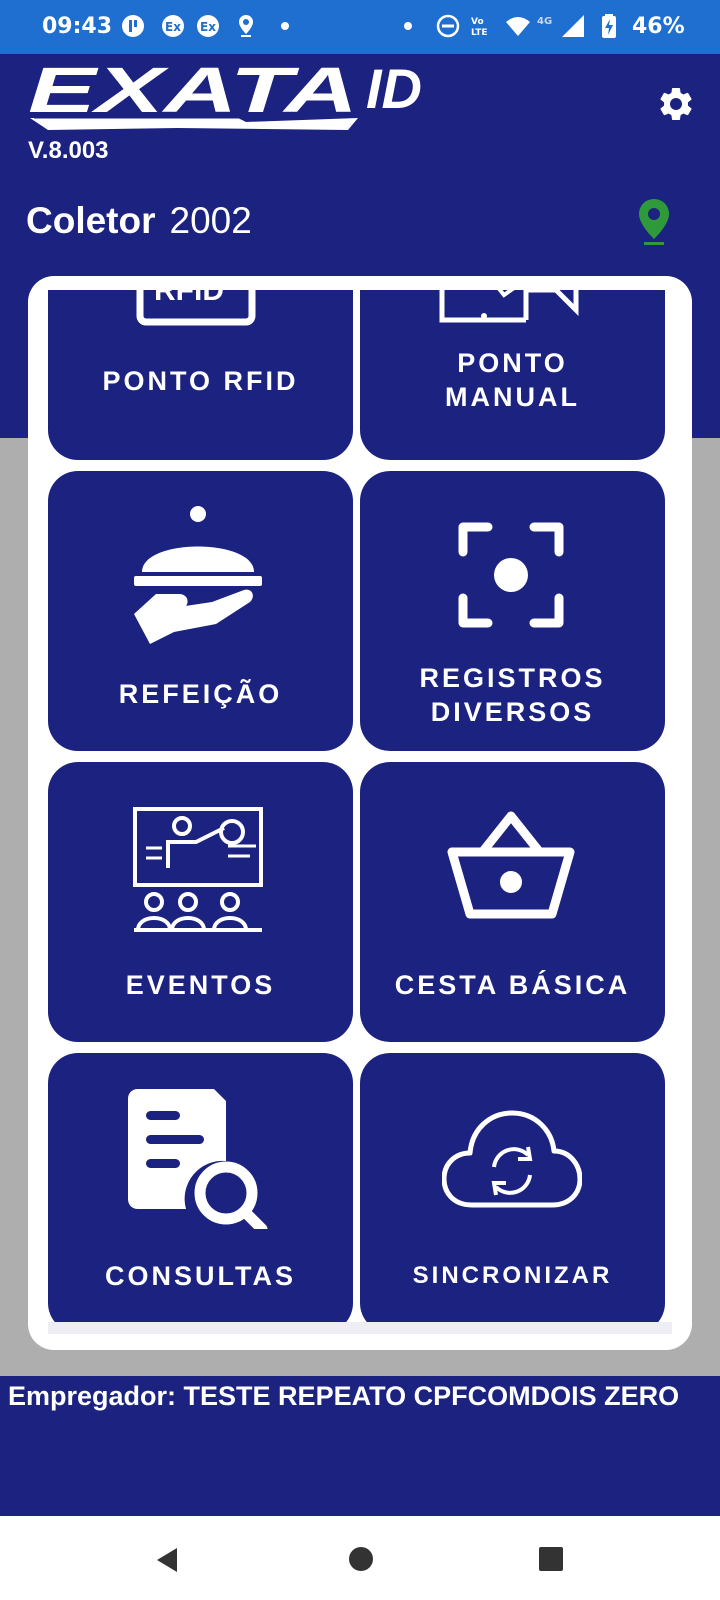  Describe the element at coordinates (92, 1396) in the screenshot. I see `employer-label: Empregador:` at that location.